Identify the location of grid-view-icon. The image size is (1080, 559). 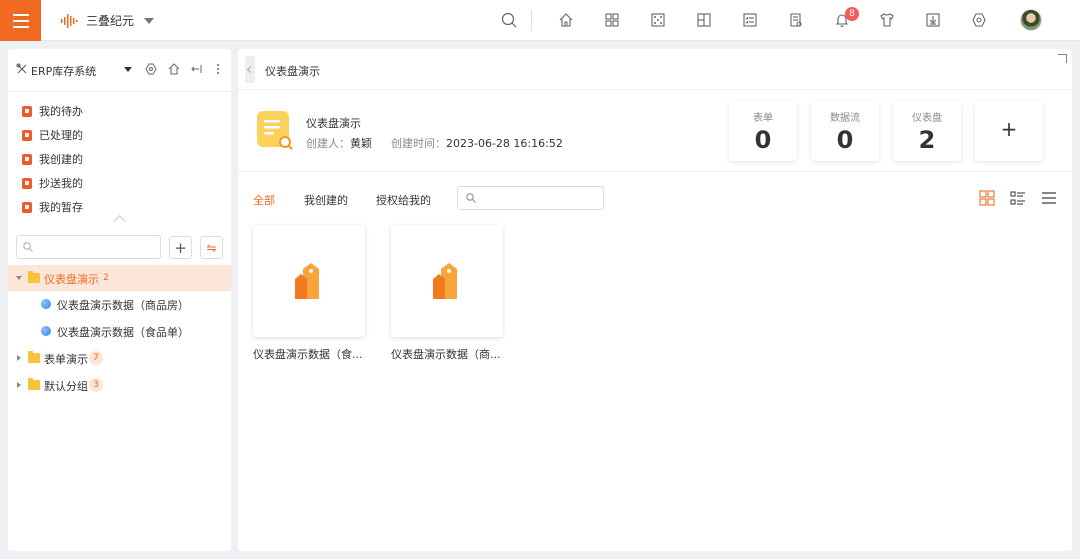
(987, 198).